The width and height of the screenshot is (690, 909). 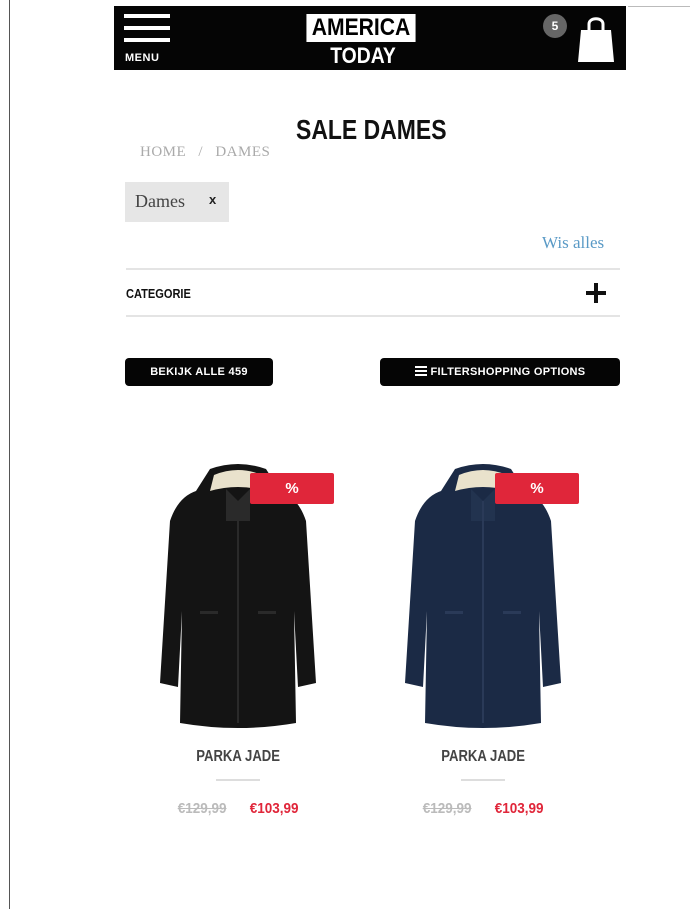 I want to click on remove-filter-icon: x, so click(x=212, y=199).